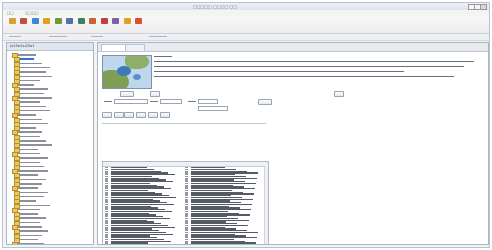  I want to click on info-icon, so click(127, 21).